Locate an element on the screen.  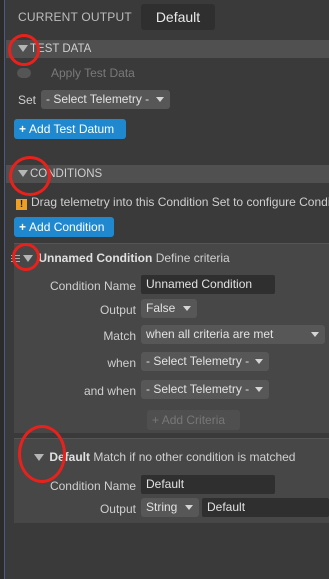
set-label: Set is located at coordinates (27, 100).